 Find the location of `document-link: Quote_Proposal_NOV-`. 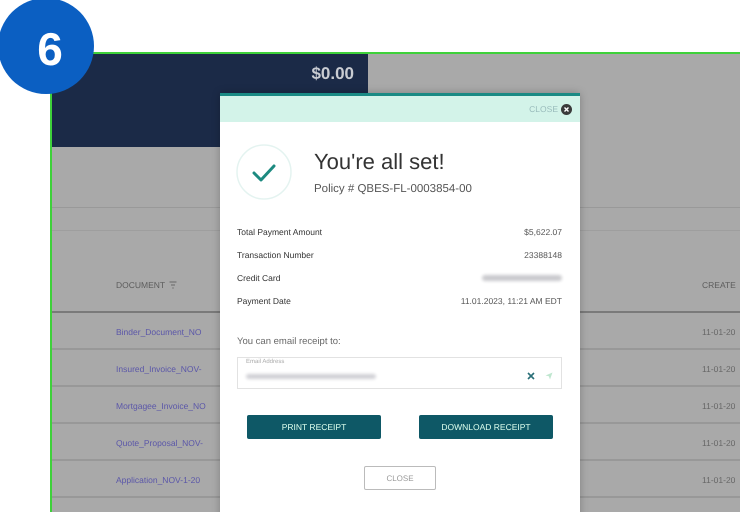

document-link: Quote_Proposal_NOV- is located at coordinates (159, 443).